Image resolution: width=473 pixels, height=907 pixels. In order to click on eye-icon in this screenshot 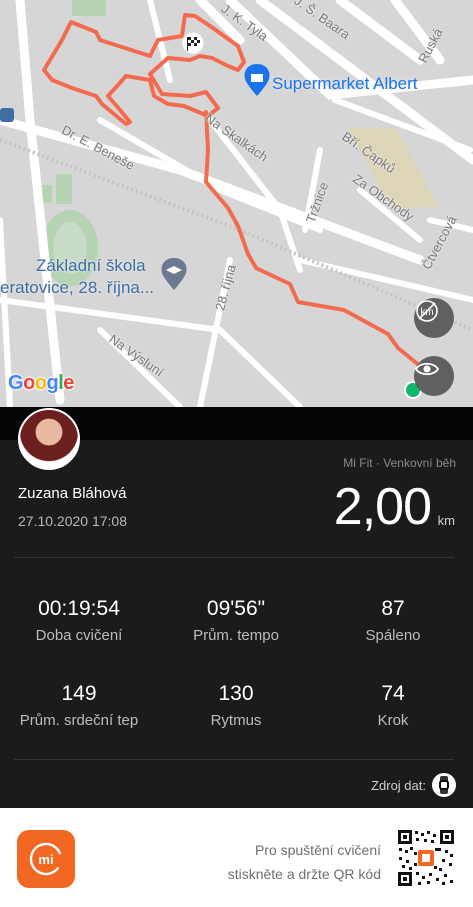, I will do `click(427, 369)`.